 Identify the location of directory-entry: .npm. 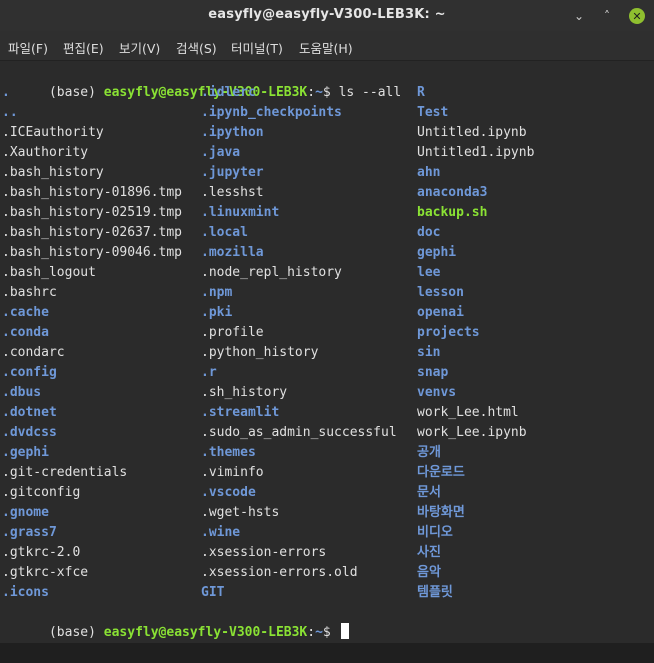
(217, 292).